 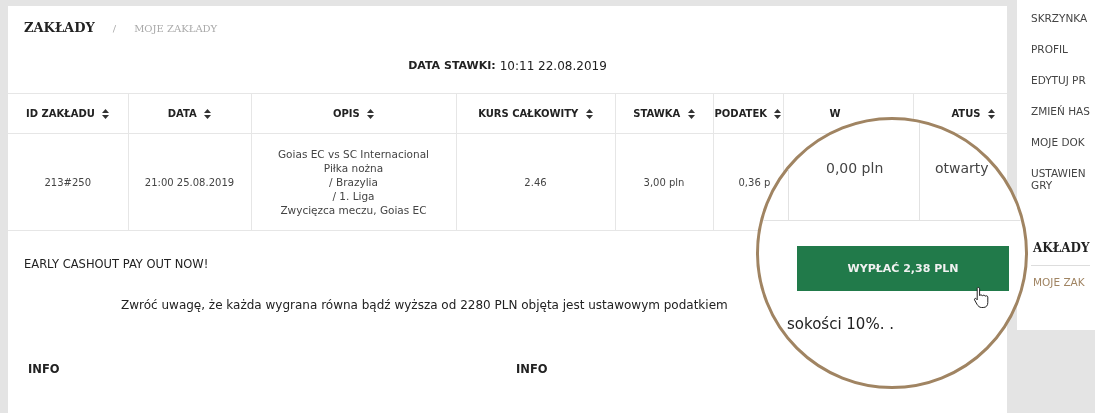 What do you see at coordinates (353, 210) in the screenshot?
I see `description-line: Zwycięzca meczu, Goias EC` at bounding box center [353, 210].